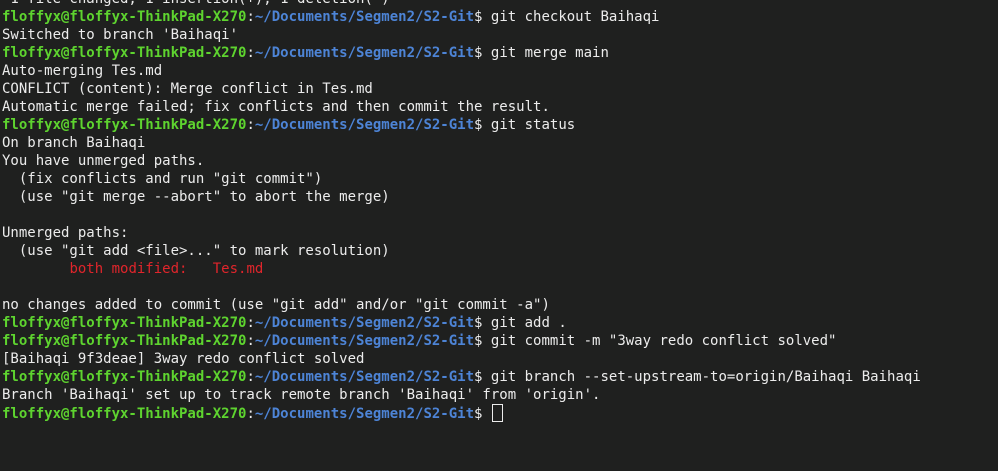 This screenshot has height=471, width=998. What do you see at coordinates (533, 125) in the screenshot?
I see `command-text: git status` at bounding box center [533, 125].